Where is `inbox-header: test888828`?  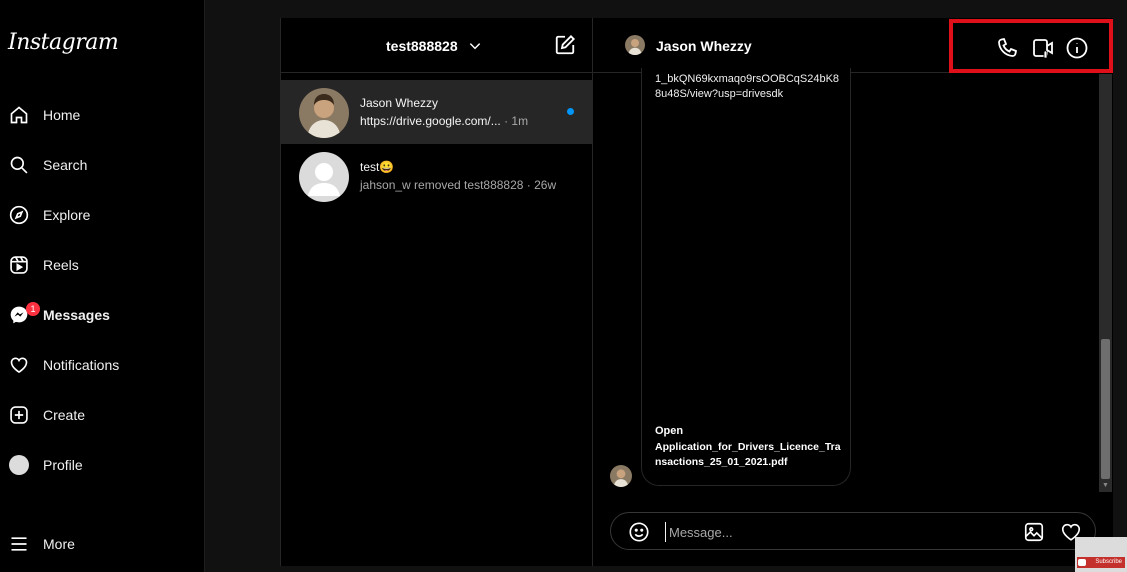 inbox-header: test888828 is located at coordinates (437, 45).